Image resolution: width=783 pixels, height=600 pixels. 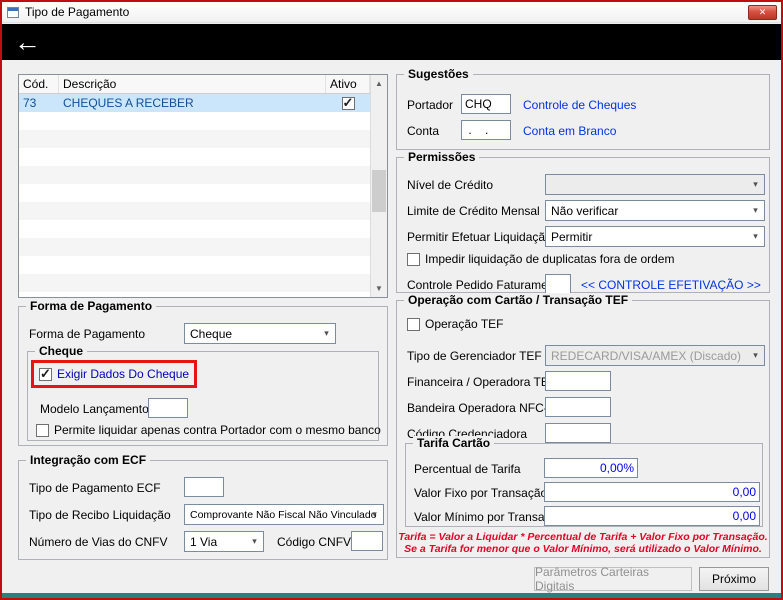 What do you see at coordinates (592, 579) in the screenshot?
I see `parametros-carteiras-button-label: Parâmetros Carteiras Digitais` at bounding box center [592, 579].